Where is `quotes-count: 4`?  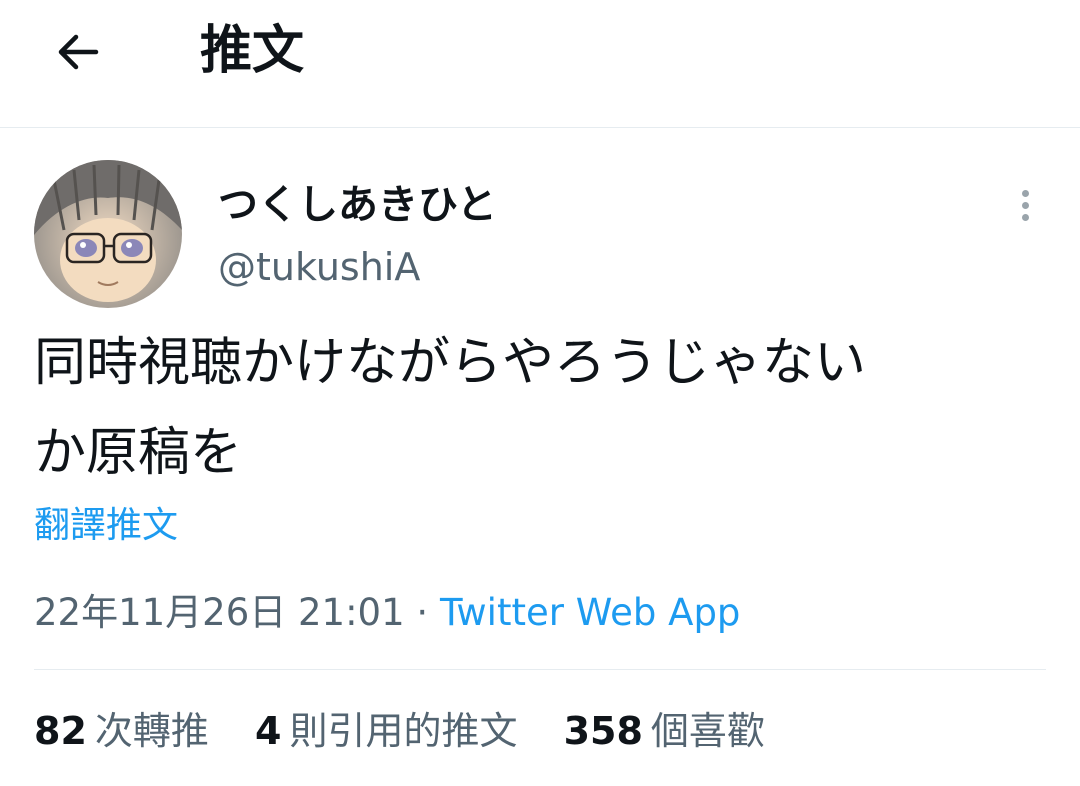
quotes-count: 4 is located at coordinates (268, 731).